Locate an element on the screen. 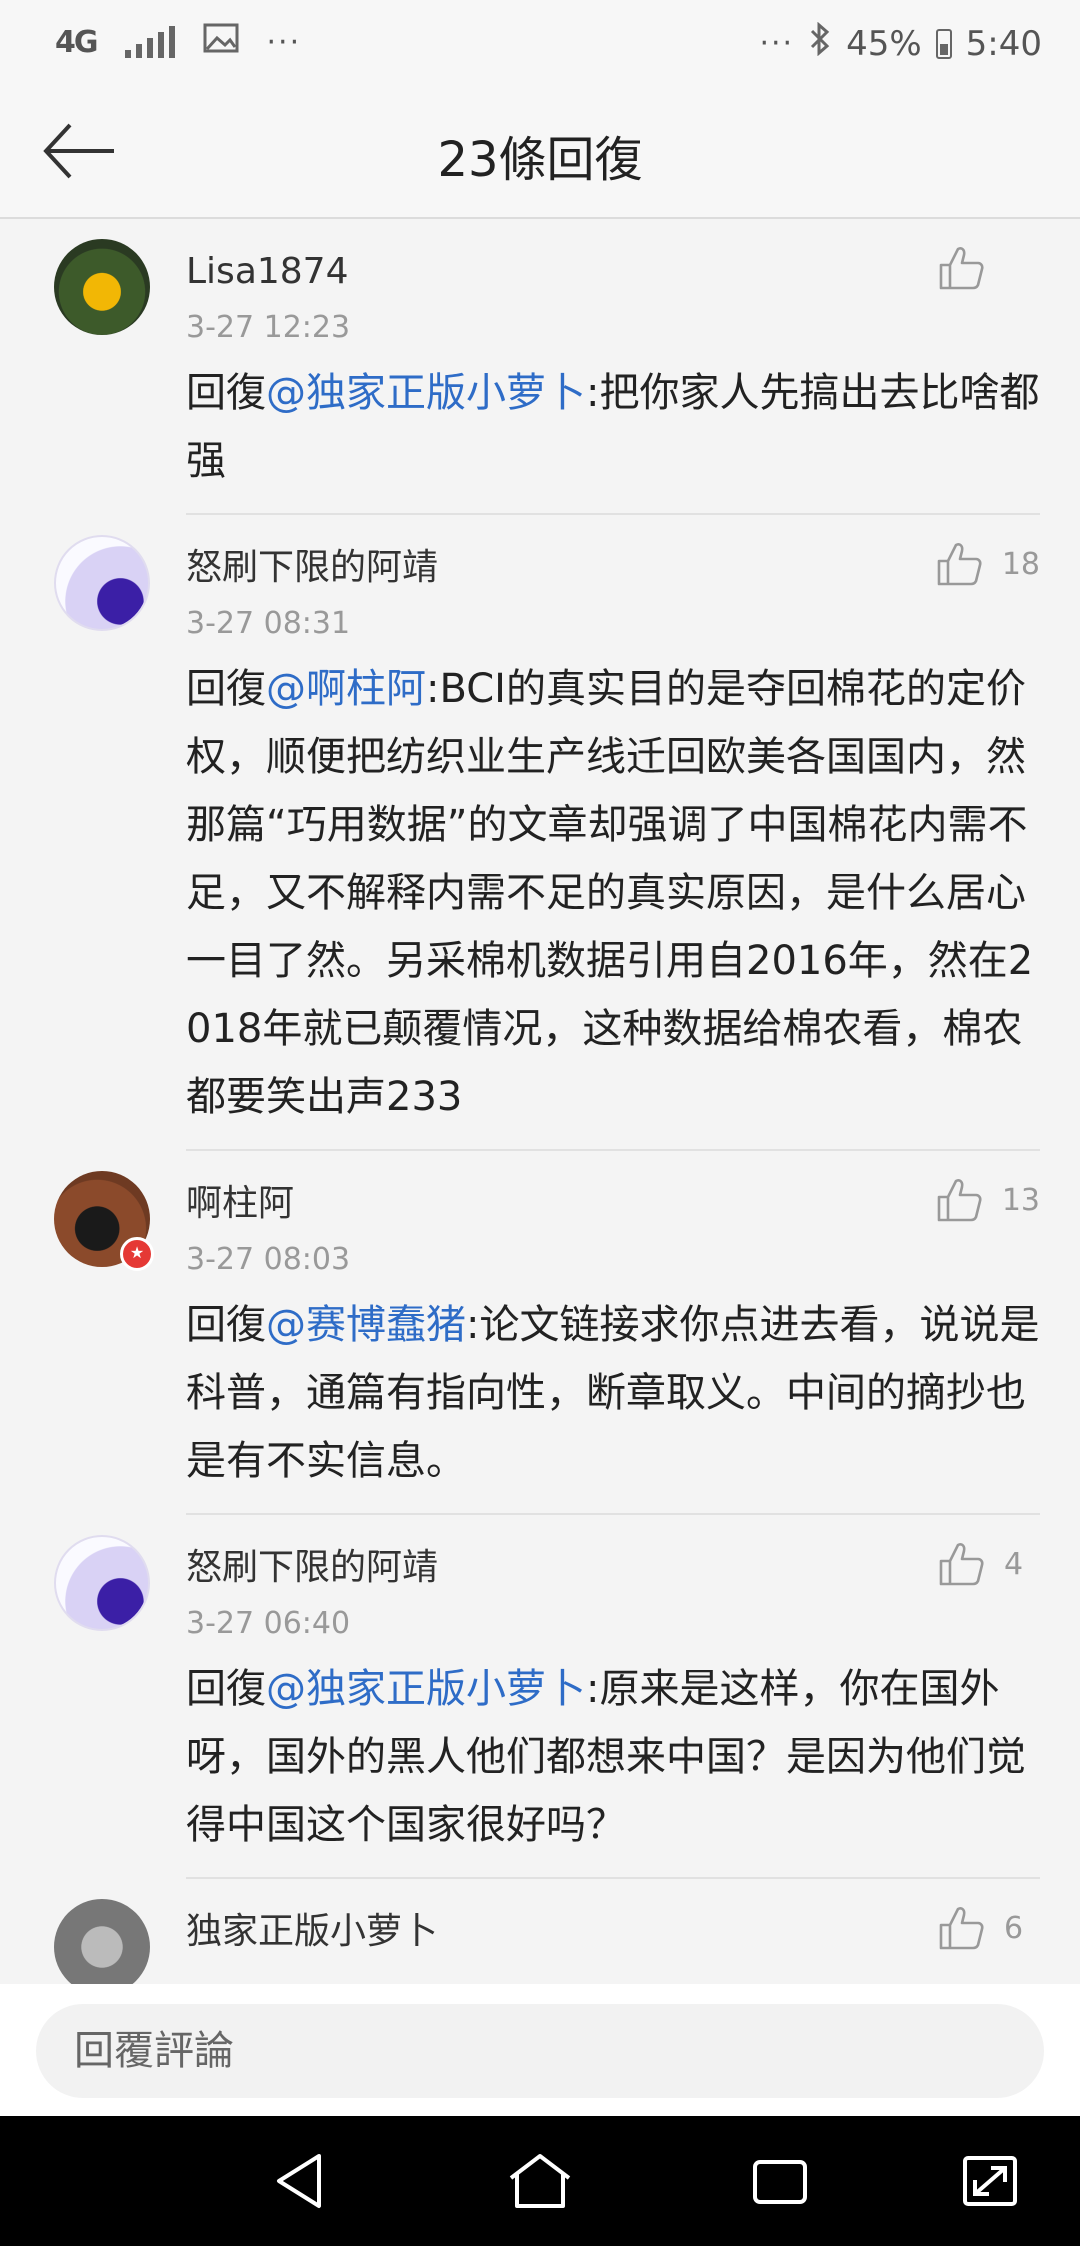 The height and width of the screenshot is (2246, 1080). nav-recents-icon is located at coordinates (780, 2182).